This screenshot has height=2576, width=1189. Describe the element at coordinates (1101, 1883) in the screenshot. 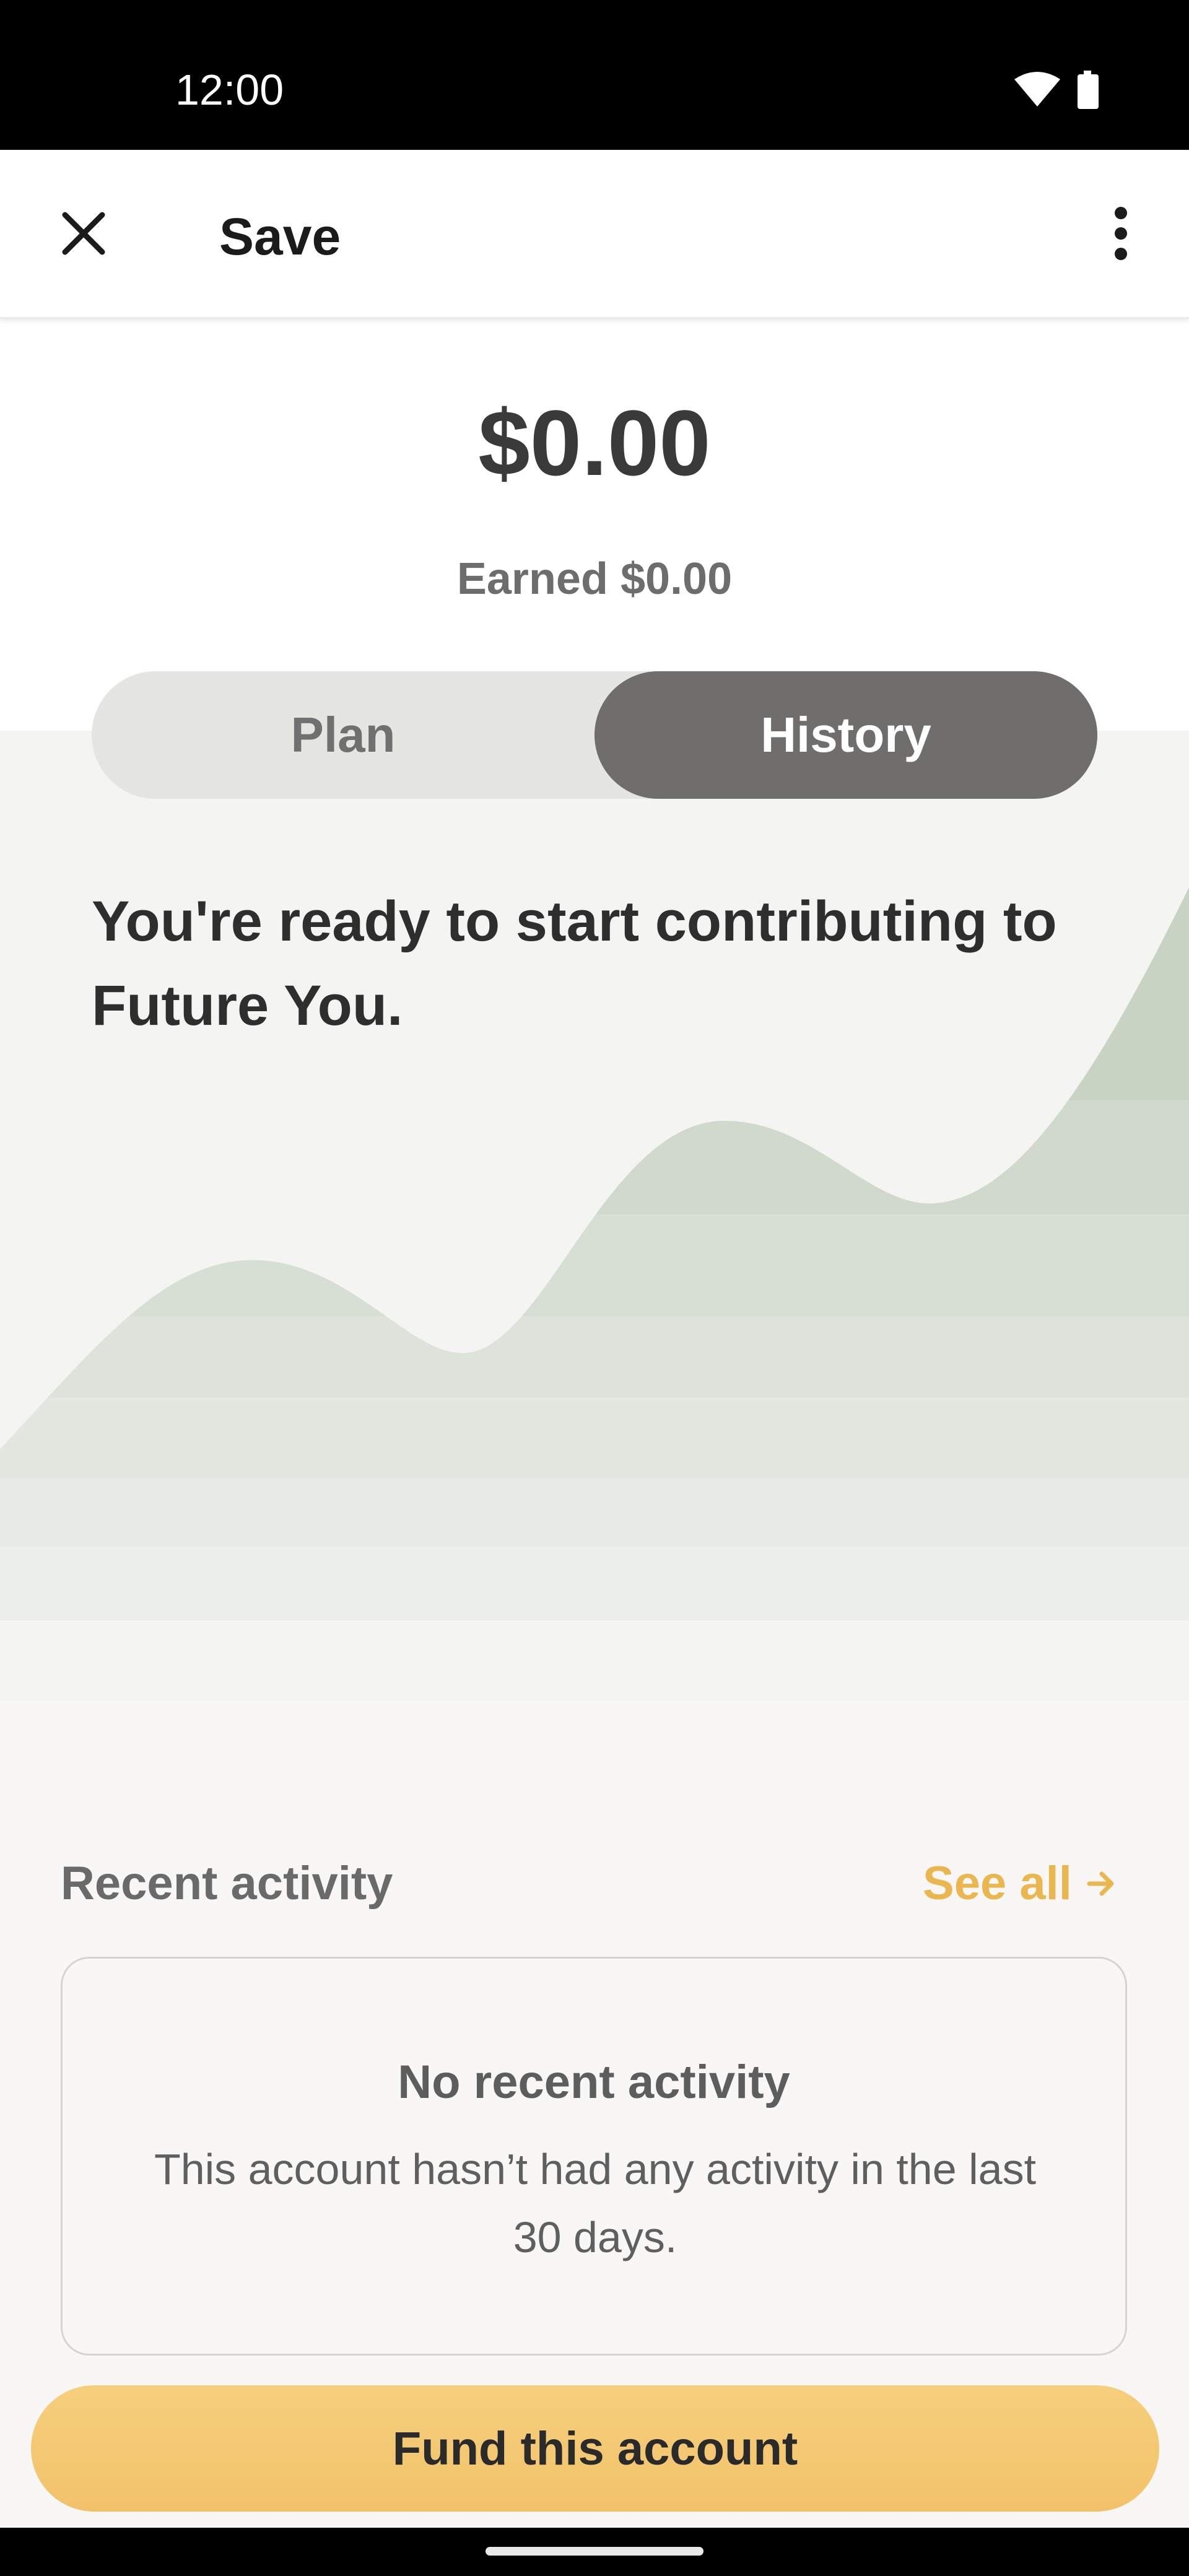

I see `arrow-right-icon` at that location.